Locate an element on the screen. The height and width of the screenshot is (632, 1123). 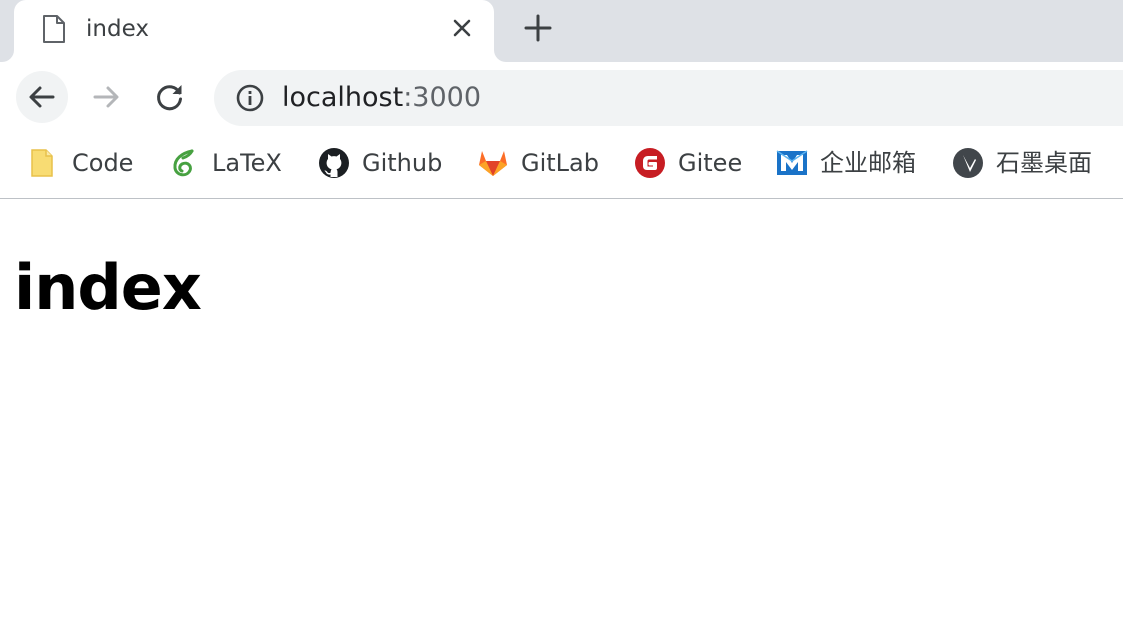
forward-arrow-icon is located at coordinates (106, 97).